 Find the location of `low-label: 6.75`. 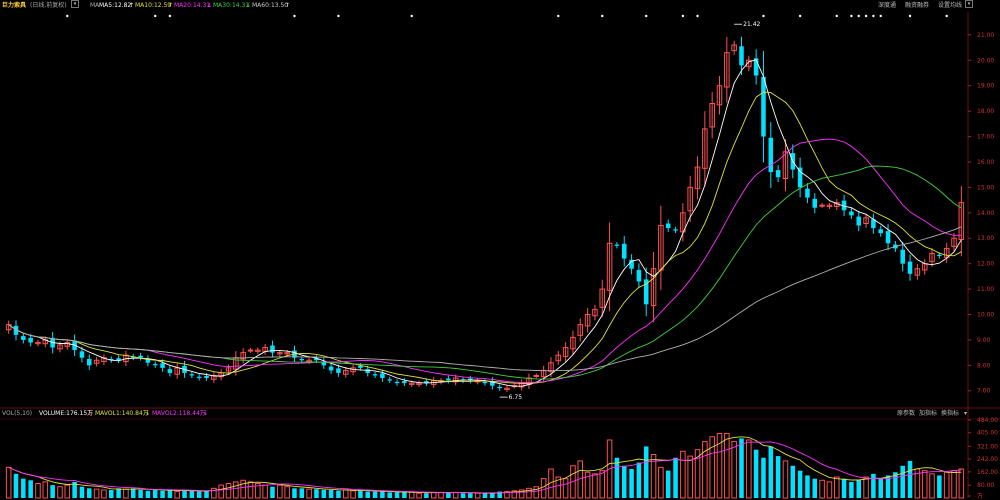

low-label: 6.75 is located at coordinates (516, 397).